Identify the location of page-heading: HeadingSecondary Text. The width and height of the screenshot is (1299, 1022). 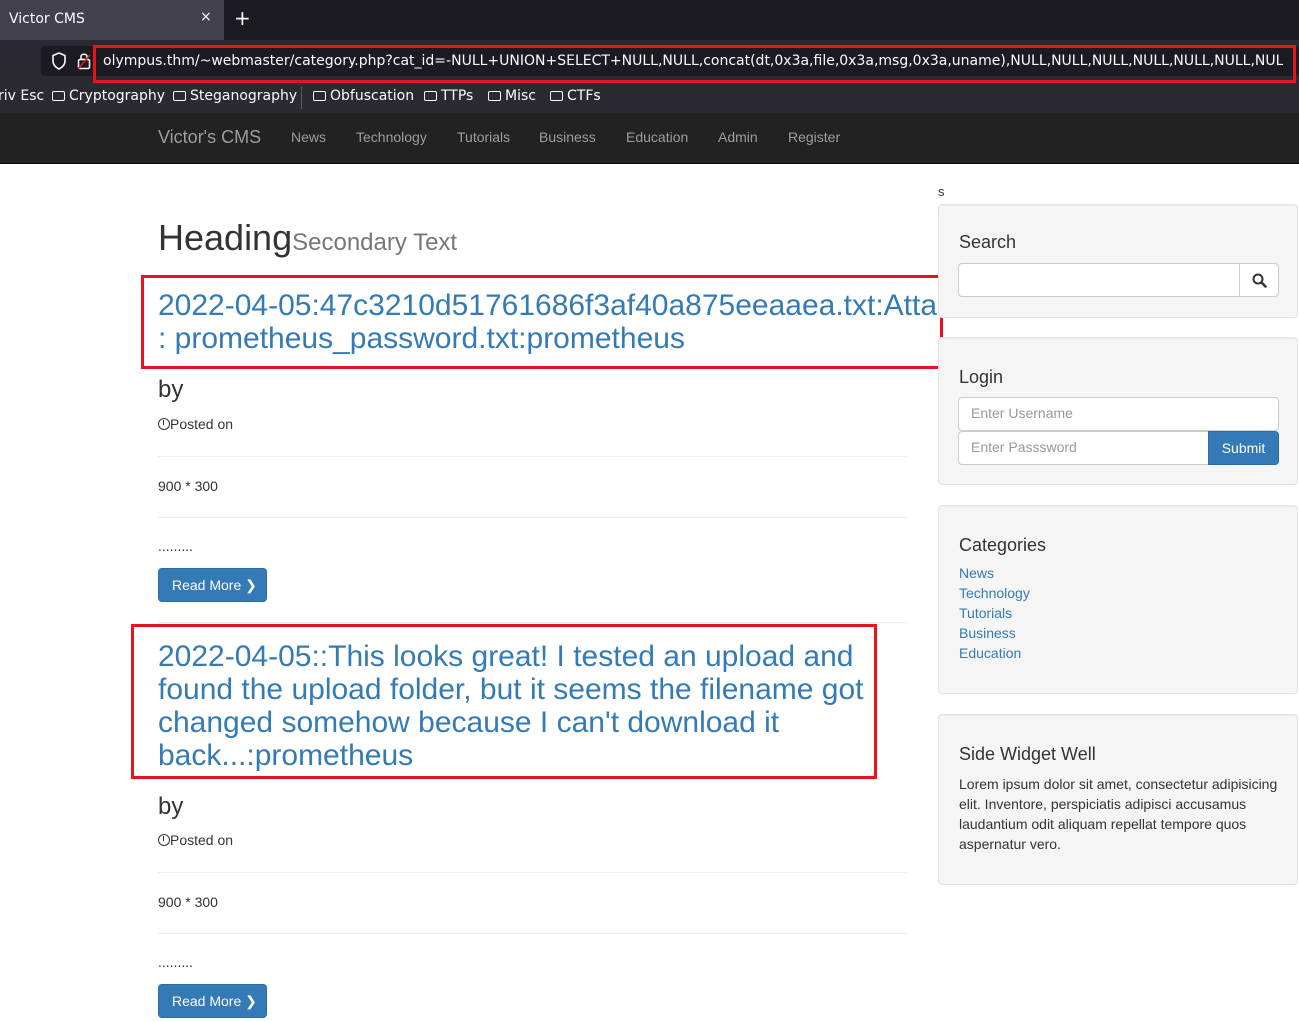
(308, 237).